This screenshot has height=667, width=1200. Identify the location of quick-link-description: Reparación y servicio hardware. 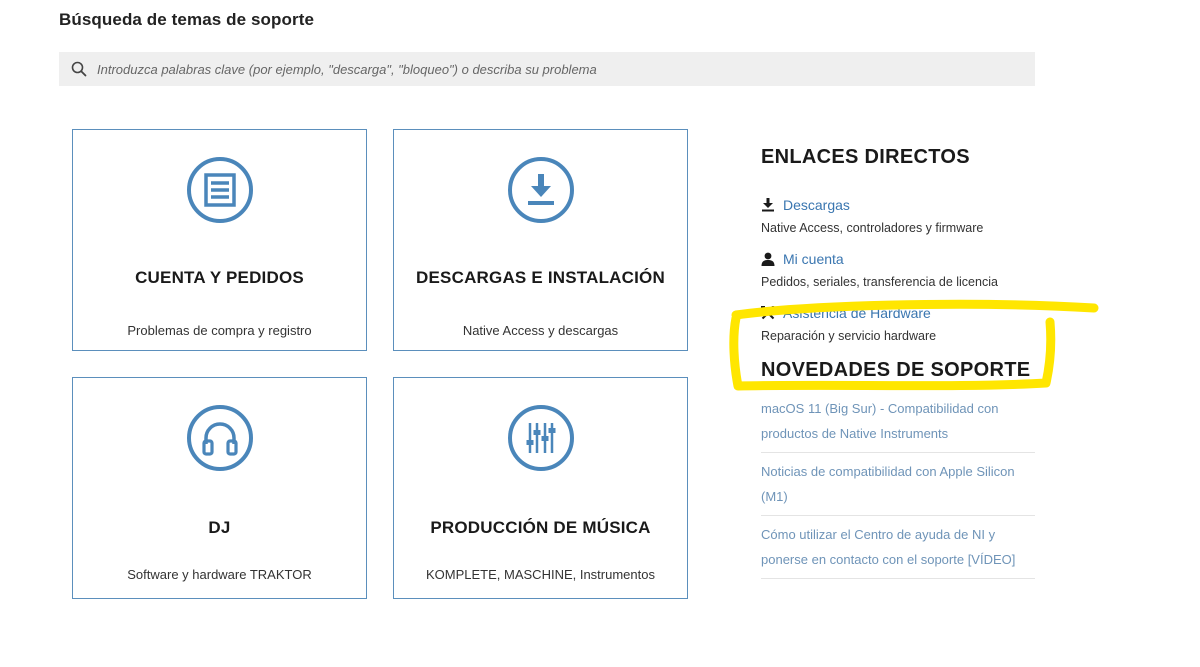
(849, 336).